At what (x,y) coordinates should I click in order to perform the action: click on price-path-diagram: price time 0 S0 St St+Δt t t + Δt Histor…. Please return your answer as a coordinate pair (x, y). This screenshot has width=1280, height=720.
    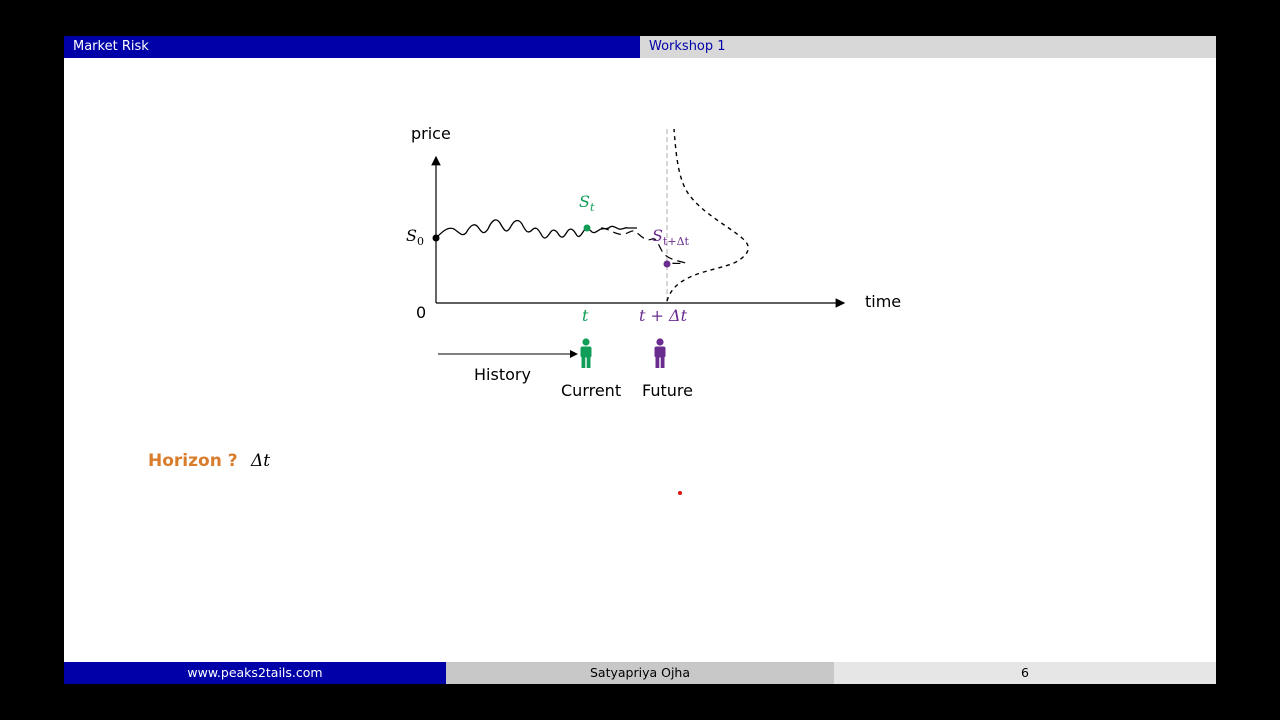
    Looking at the image, I should click on (653, 262).